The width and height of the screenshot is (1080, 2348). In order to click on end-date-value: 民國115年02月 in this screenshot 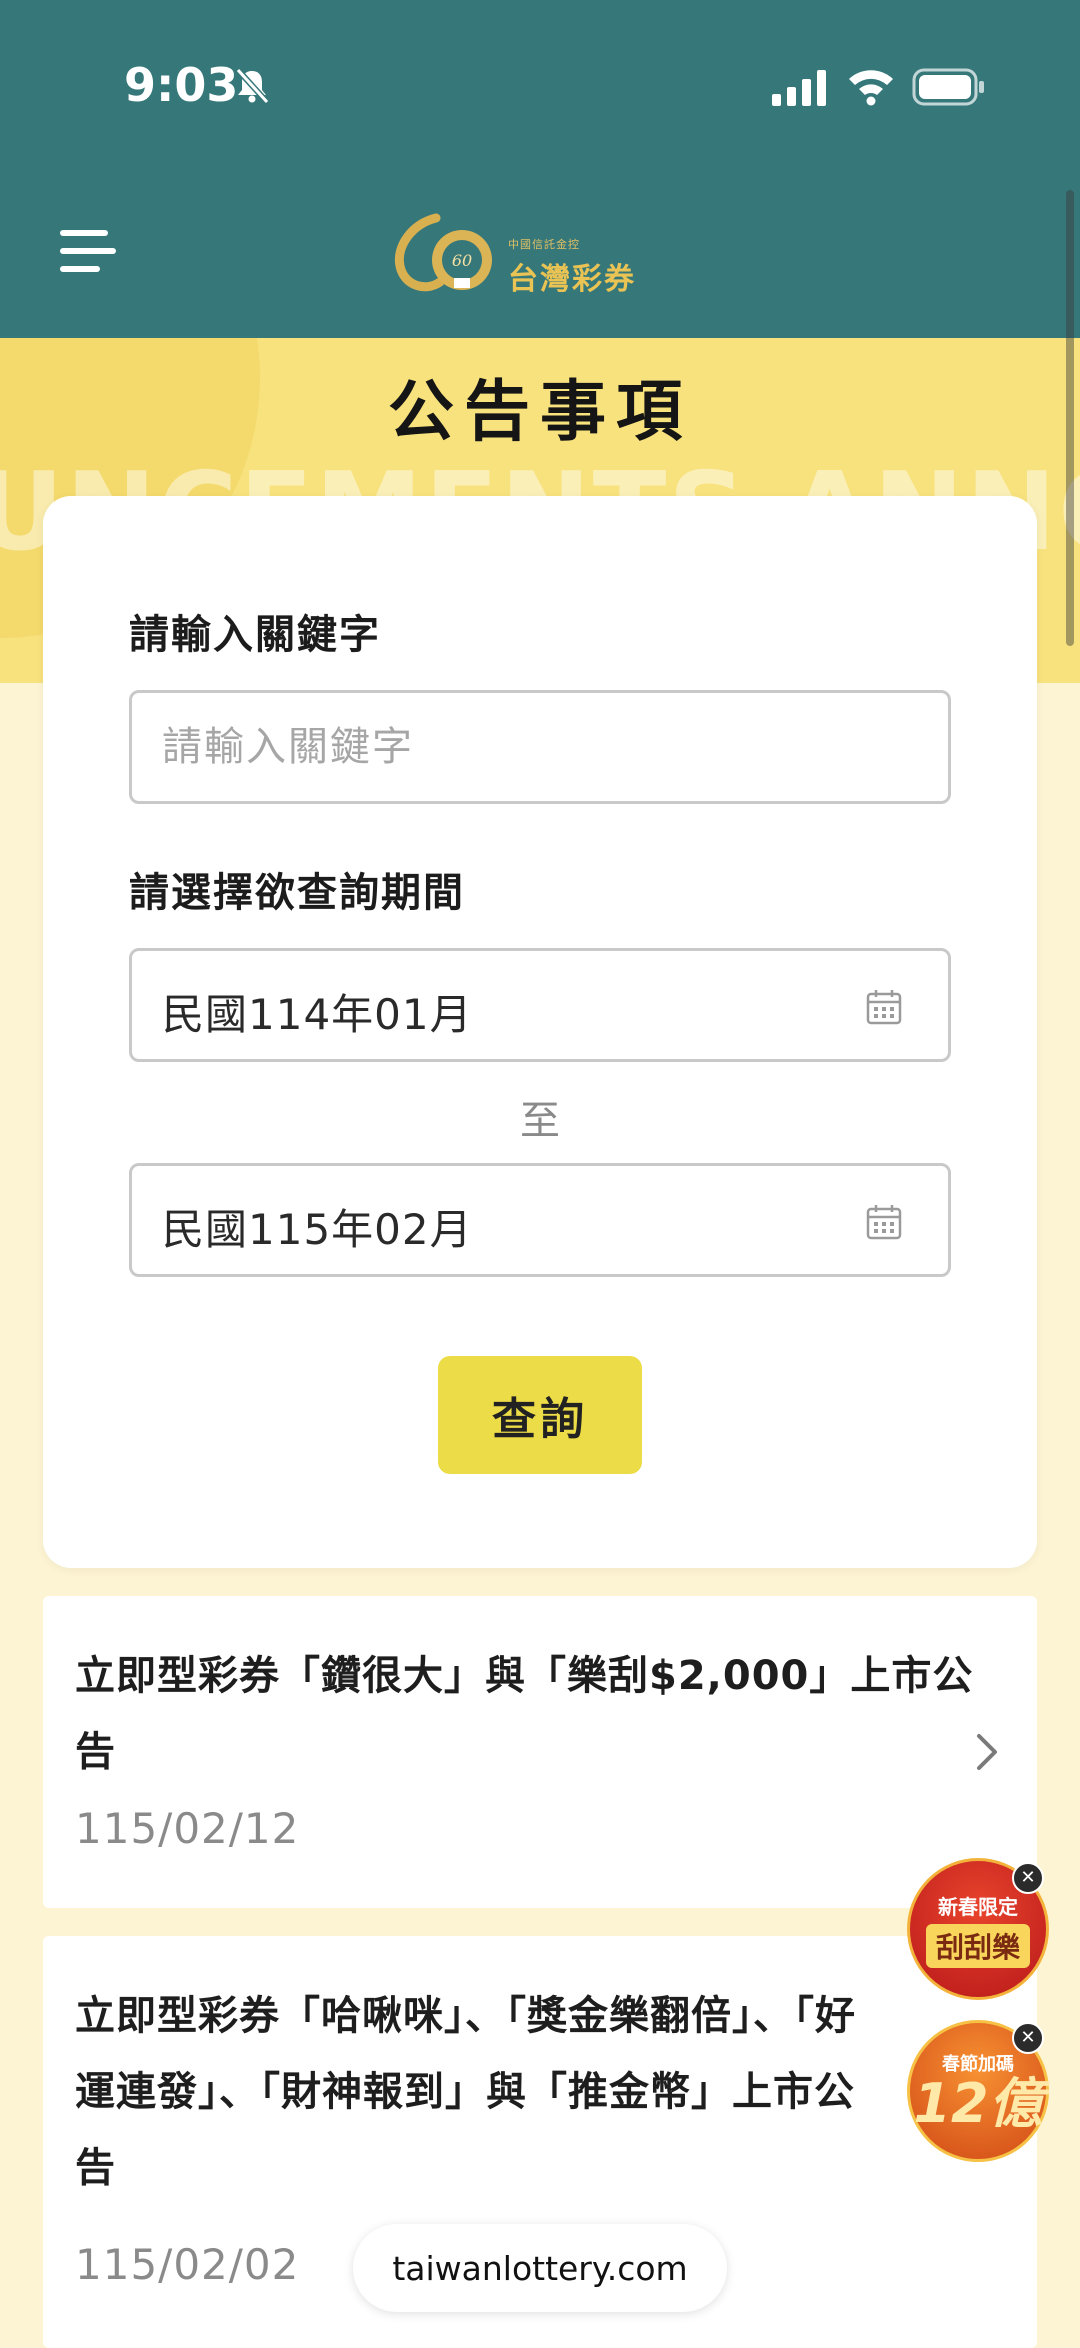, I will do `click(317, 1229)`.